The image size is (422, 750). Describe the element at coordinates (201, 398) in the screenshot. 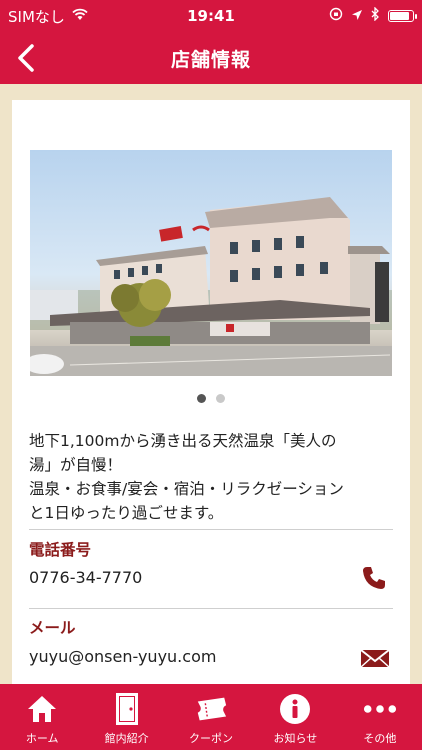

I see `carousel-dot-active` at that location.